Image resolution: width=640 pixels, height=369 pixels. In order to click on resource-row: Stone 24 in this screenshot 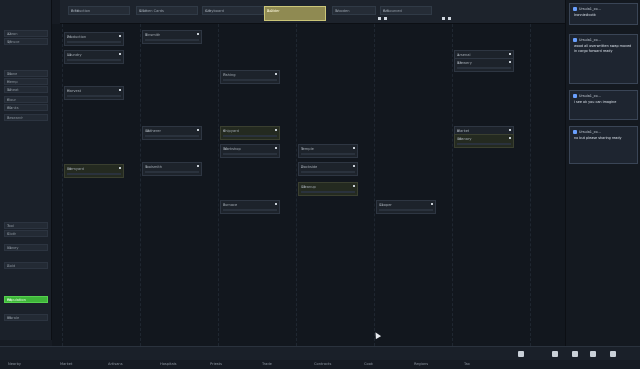, I will do `click(26, 73)`.